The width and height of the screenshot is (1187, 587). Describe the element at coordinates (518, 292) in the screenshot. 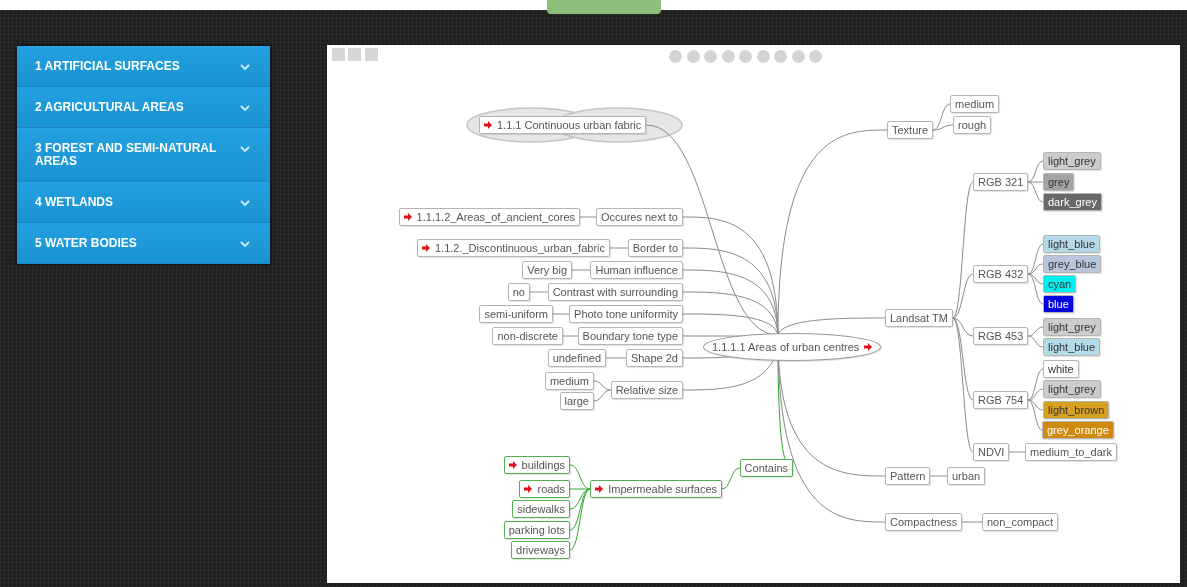

I see `map-node: no` at that location.